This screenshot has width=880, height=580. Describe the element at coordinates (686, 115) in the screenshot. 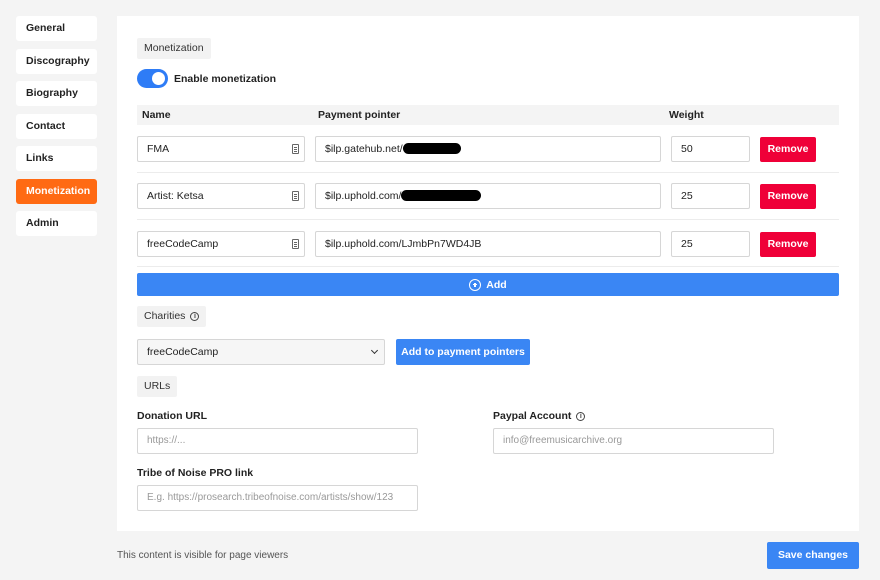

I see `column-header-weight: Weight` at that location.